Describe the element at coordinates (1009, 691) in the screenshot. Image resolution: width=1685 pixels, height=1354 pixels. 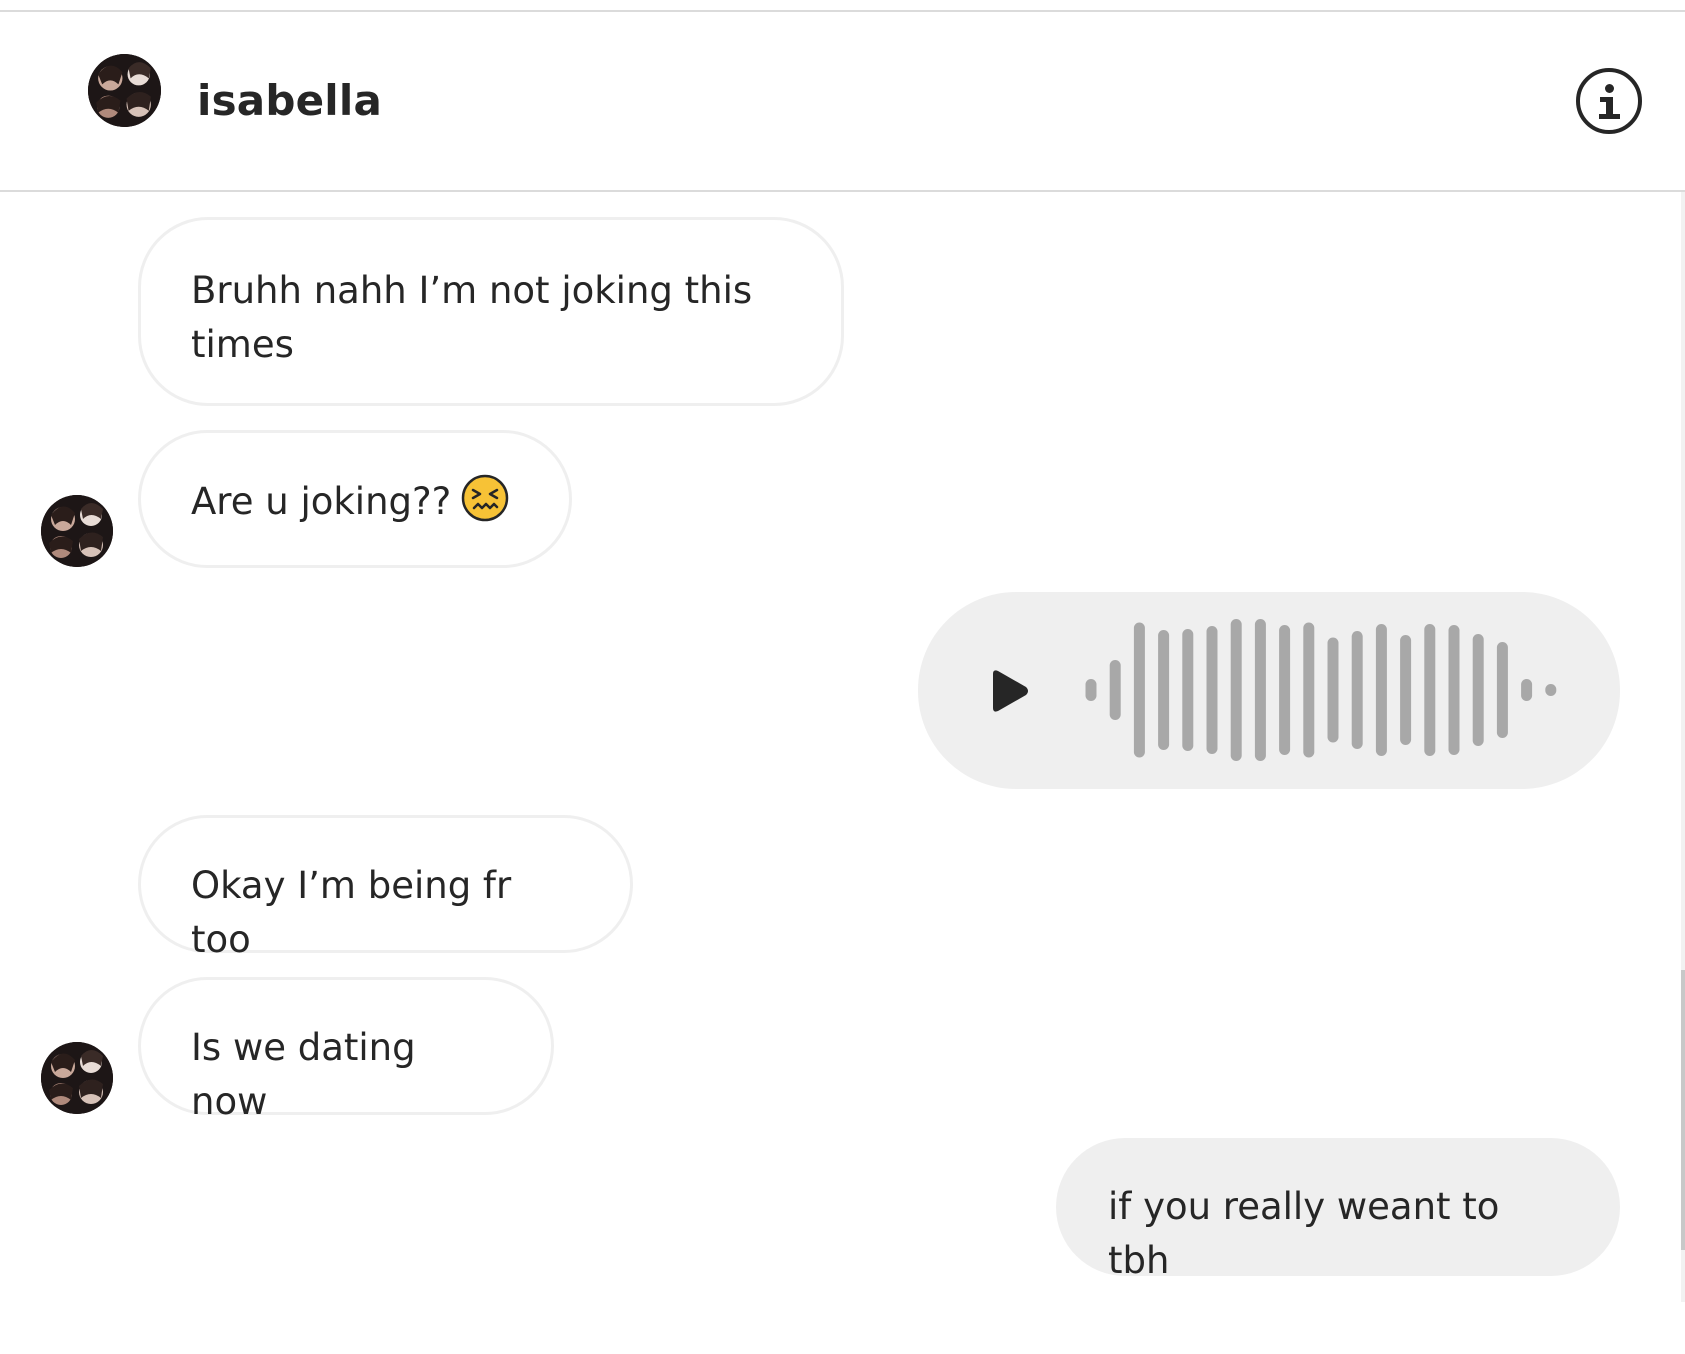
I see `play-icon` at that location.